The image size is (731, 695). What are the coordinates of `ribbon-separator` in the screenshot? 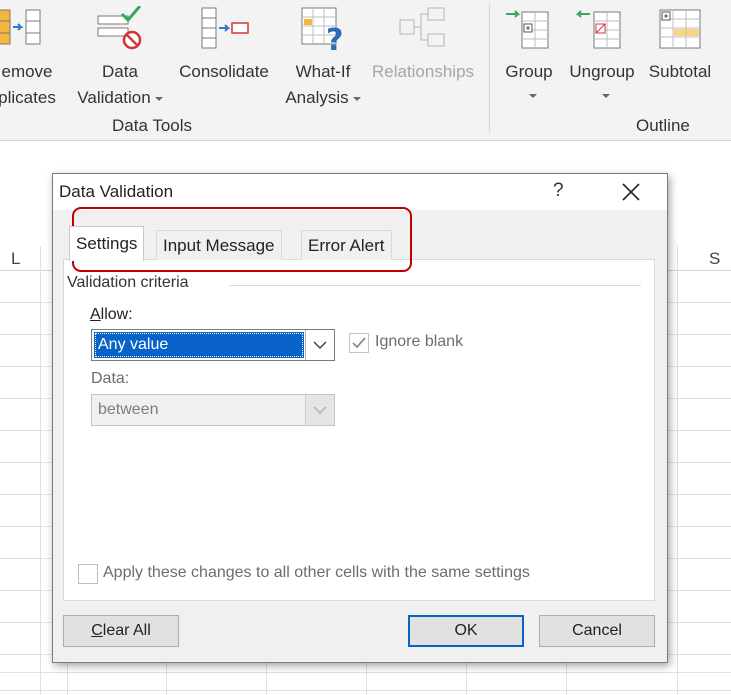 It's located at (489, 68).